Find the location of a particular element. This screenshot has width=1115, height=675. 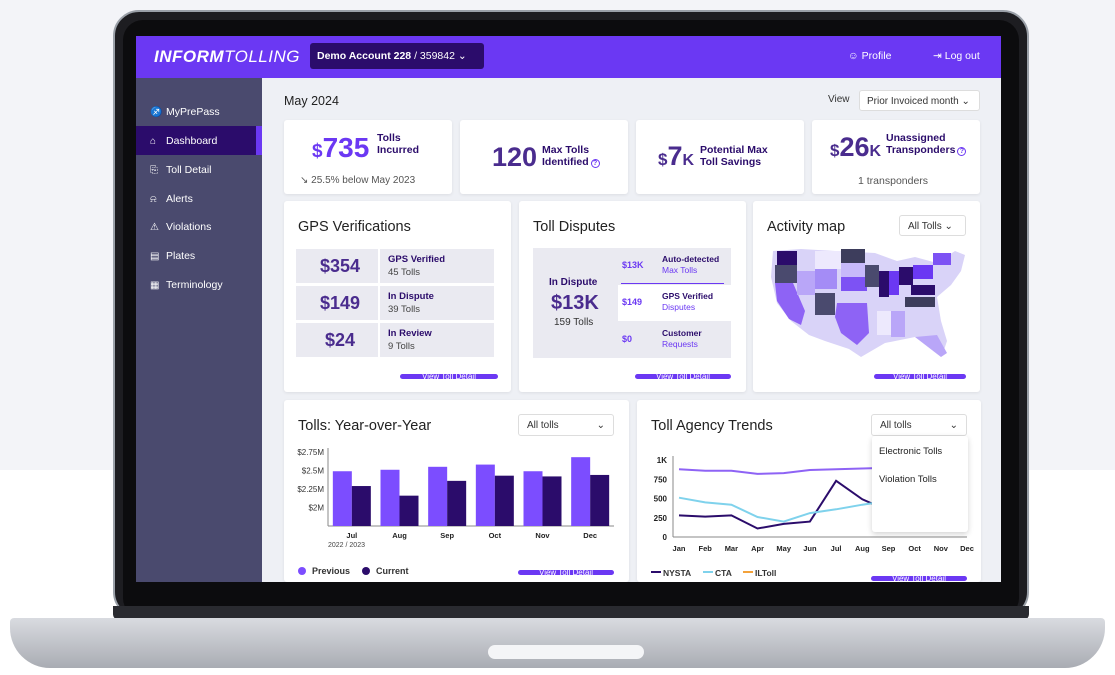

x-tick-label: Jul is located at coordinates (351, 535).